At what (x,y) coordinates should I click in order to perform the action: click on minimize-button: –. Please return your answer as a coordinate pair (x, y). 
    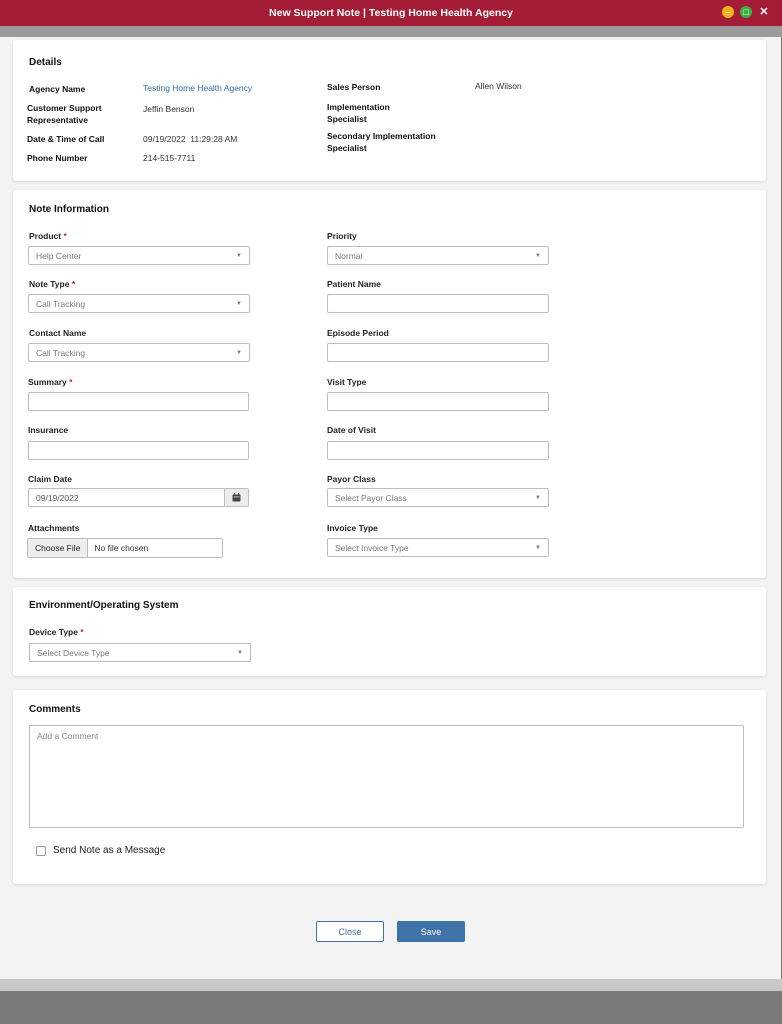
    Looking at the image, I should click on (728, 12).